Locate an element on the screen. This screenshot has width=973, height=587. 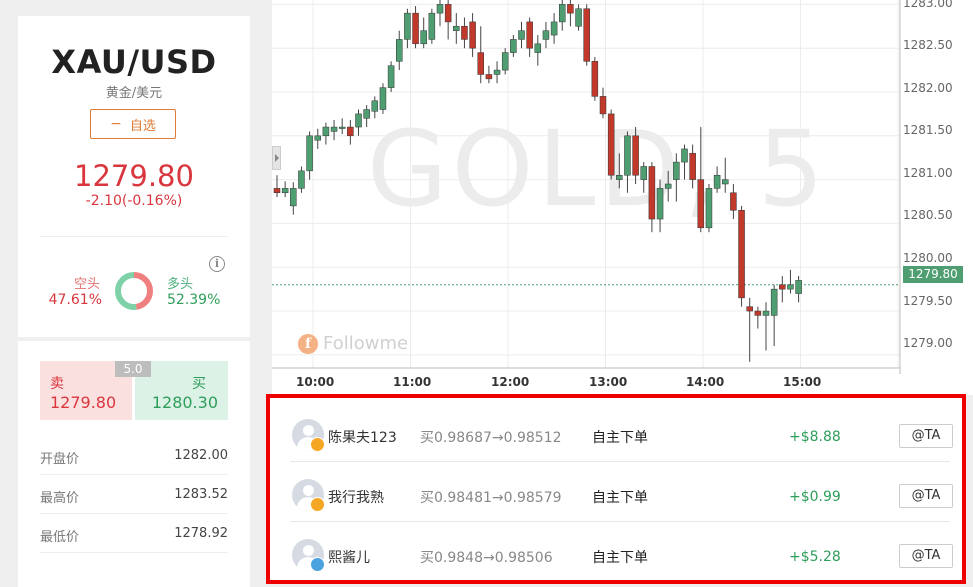
y-tick-label: 1282.50 is located at coordinates (928, 45).